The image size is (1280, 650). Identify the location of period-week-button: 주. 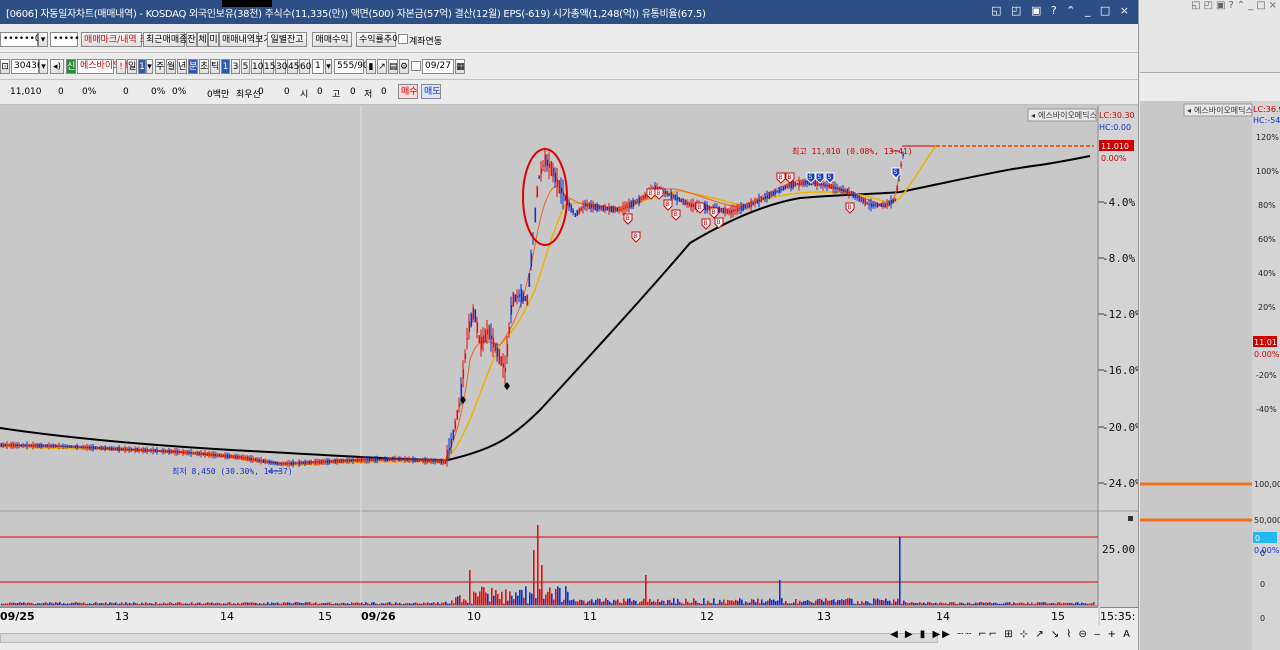
(160, 66).